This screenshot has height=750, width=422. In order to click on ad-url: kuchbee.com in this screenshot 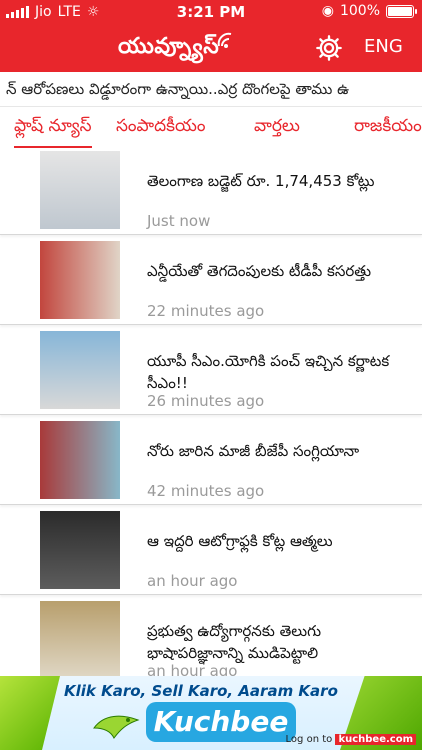, I will do `click(375, 739)`.